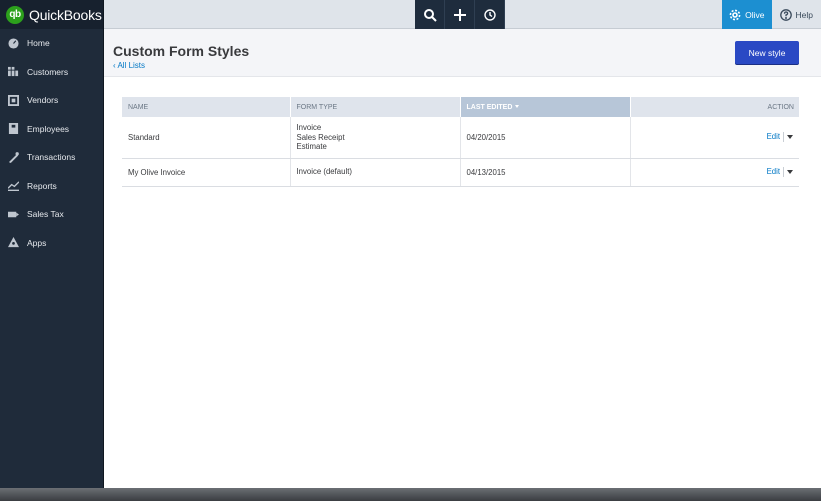 This screenshot has height=501, width=821. What do you see at coordinates (38, 43) in the screenshot?
I see `sidebar-item-label: Home` at bounding box center [38, 43].